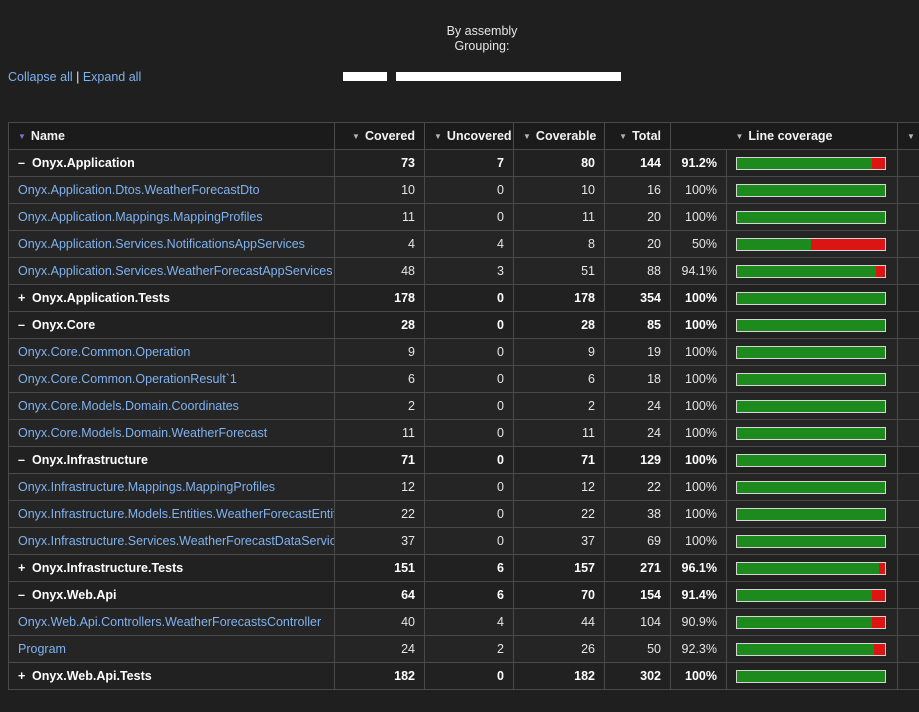  Describe the element at coordinates (379, 649) in the screenshot. I see `covered-cell: 24` at that location.